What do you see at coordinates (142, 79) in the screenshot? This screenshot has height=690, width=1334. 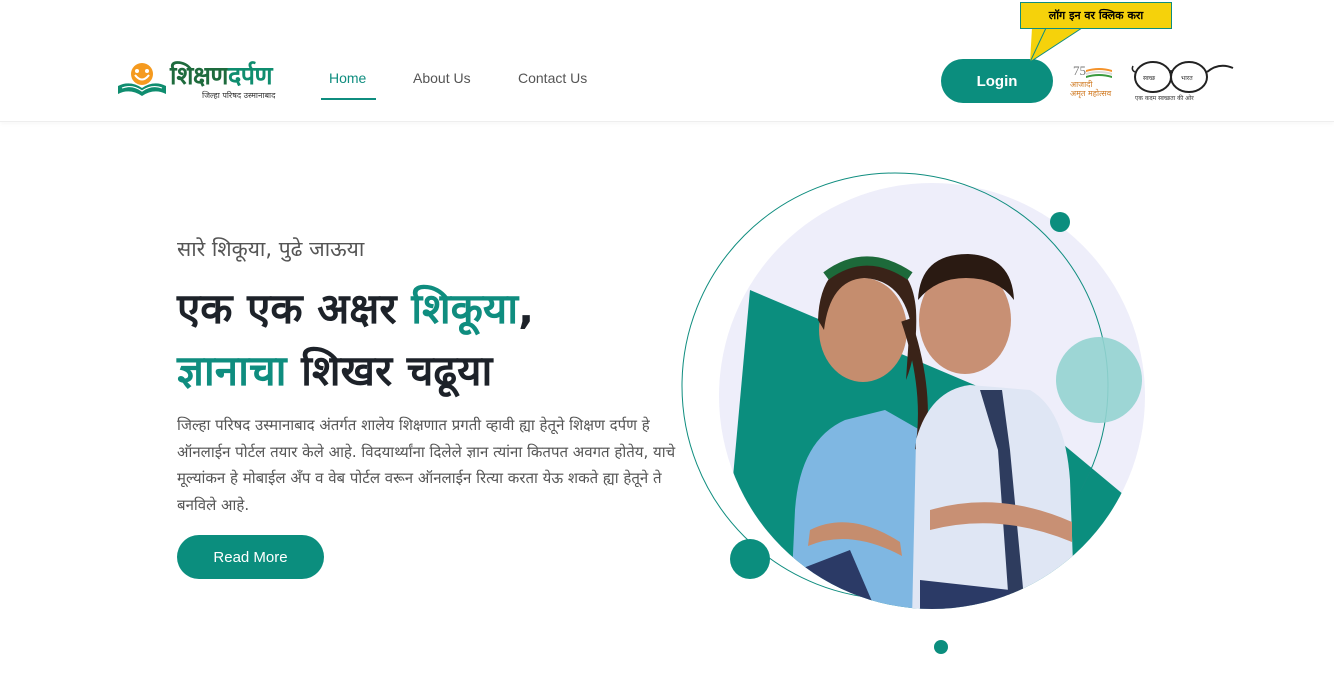 I see `open-book-icon` at bounding box center [142, 79].